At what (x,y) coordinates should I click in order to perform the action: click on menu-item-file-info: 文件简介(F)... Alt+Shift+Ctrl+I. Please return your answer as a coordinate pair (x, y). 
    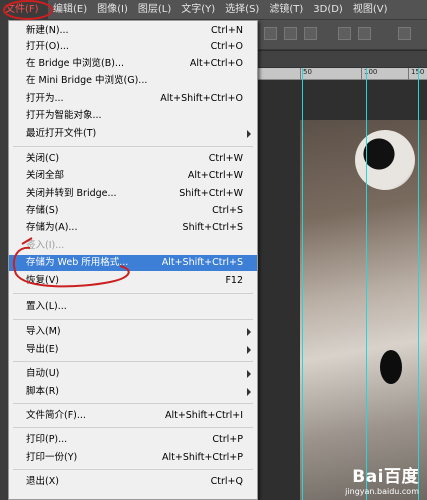
    Looking at the image, I should click on (133, 416).